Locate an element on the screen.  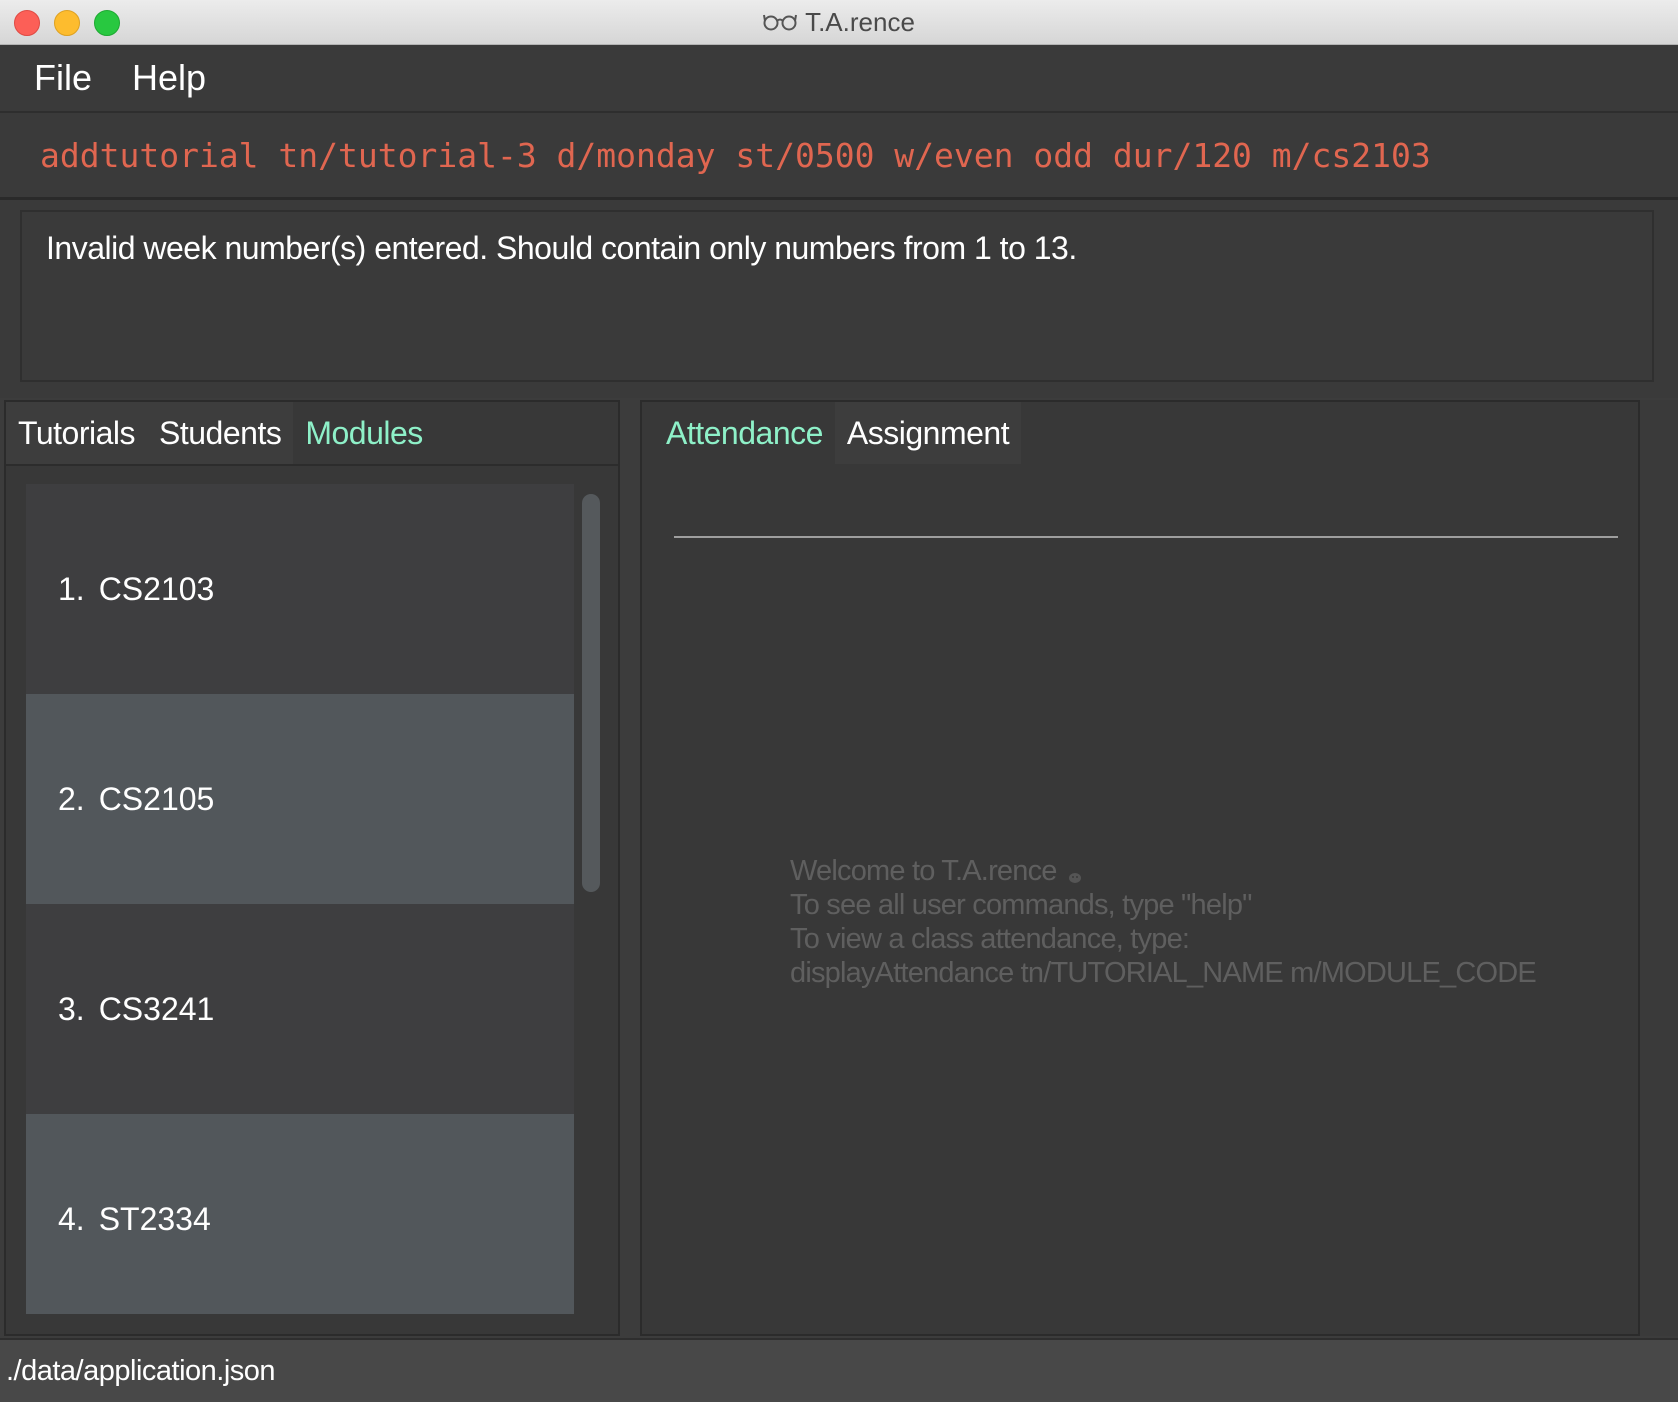
left-tab-bar: Tutorials Students Modules is located at coordinates (220, 433).